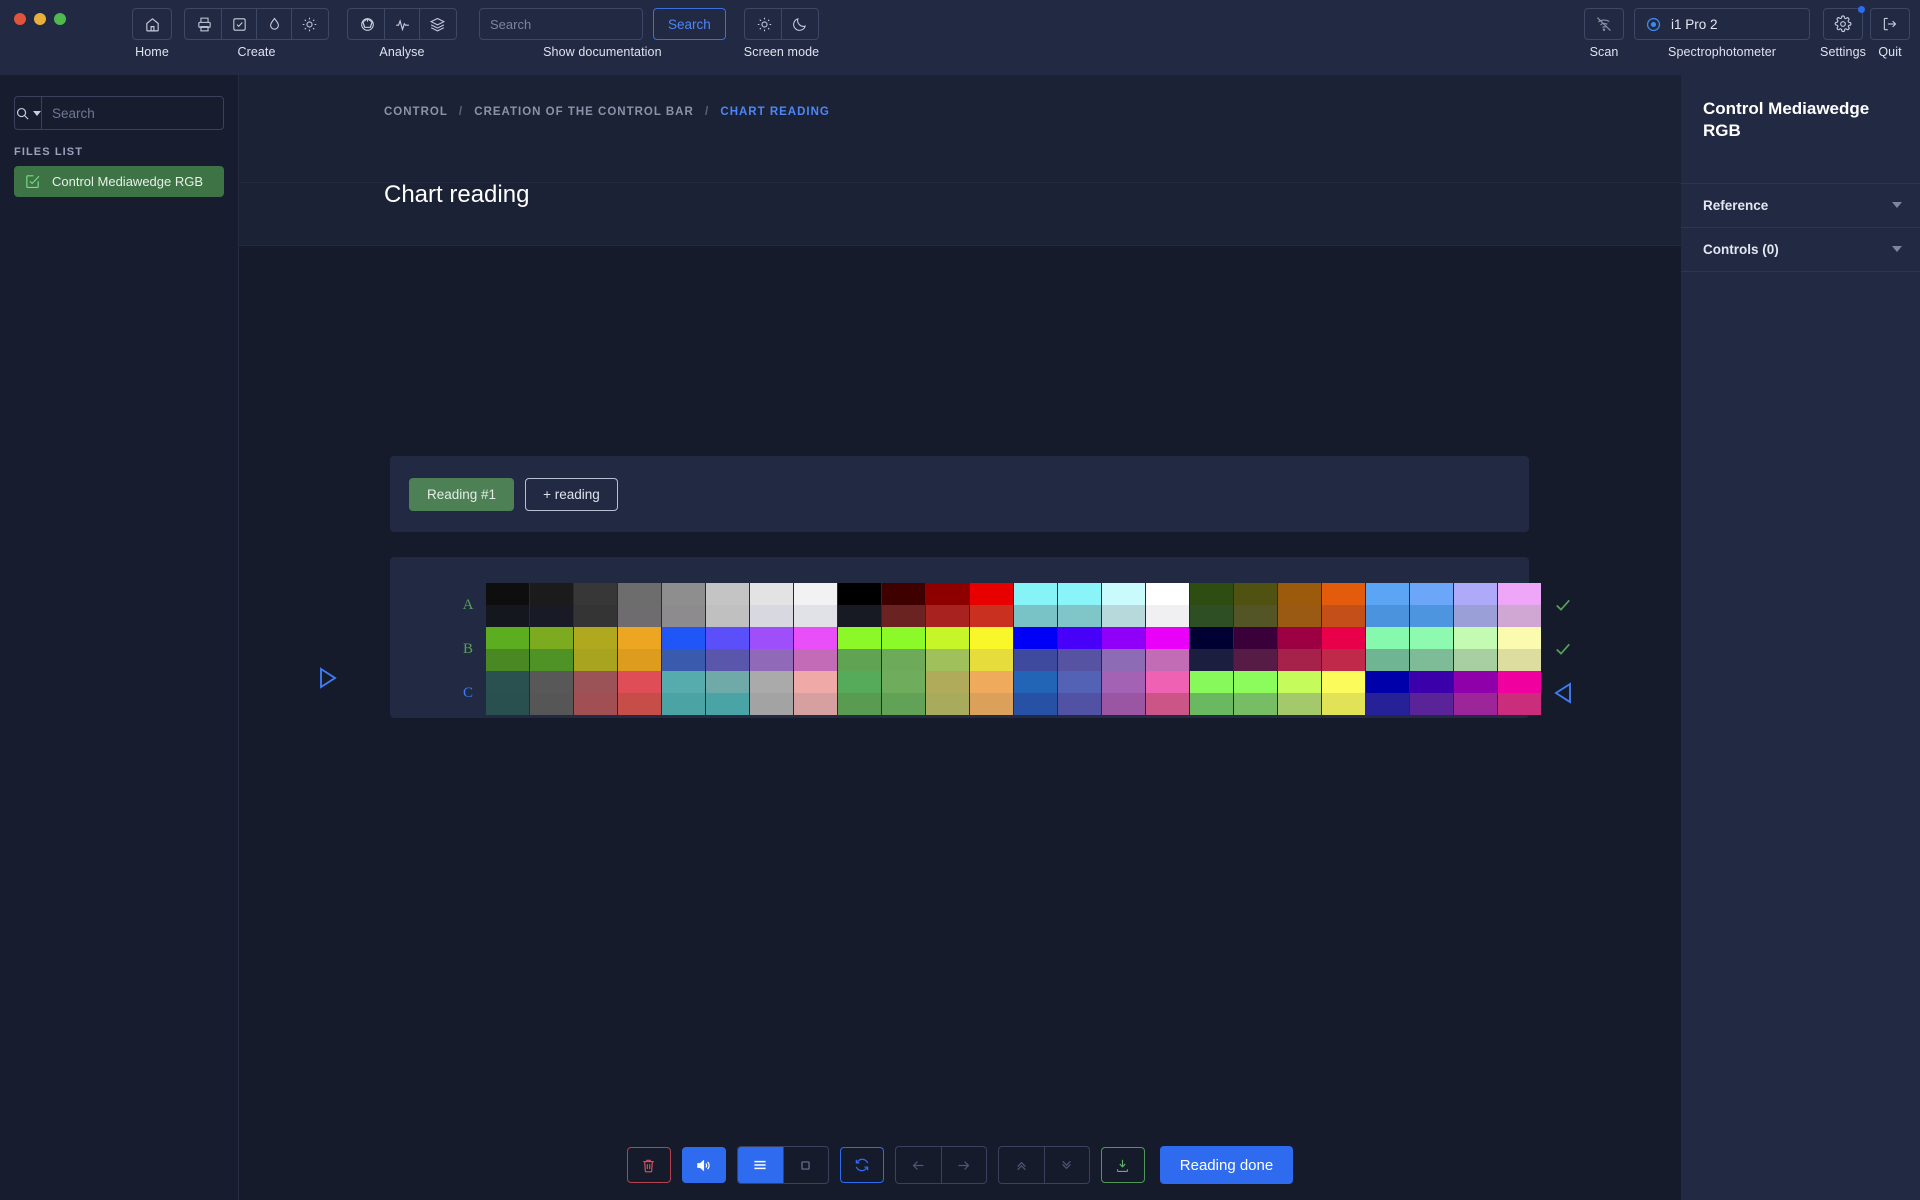  Describe the element at coordinates (764, 24) in the screenshot. I see `sun-icon` at that location.